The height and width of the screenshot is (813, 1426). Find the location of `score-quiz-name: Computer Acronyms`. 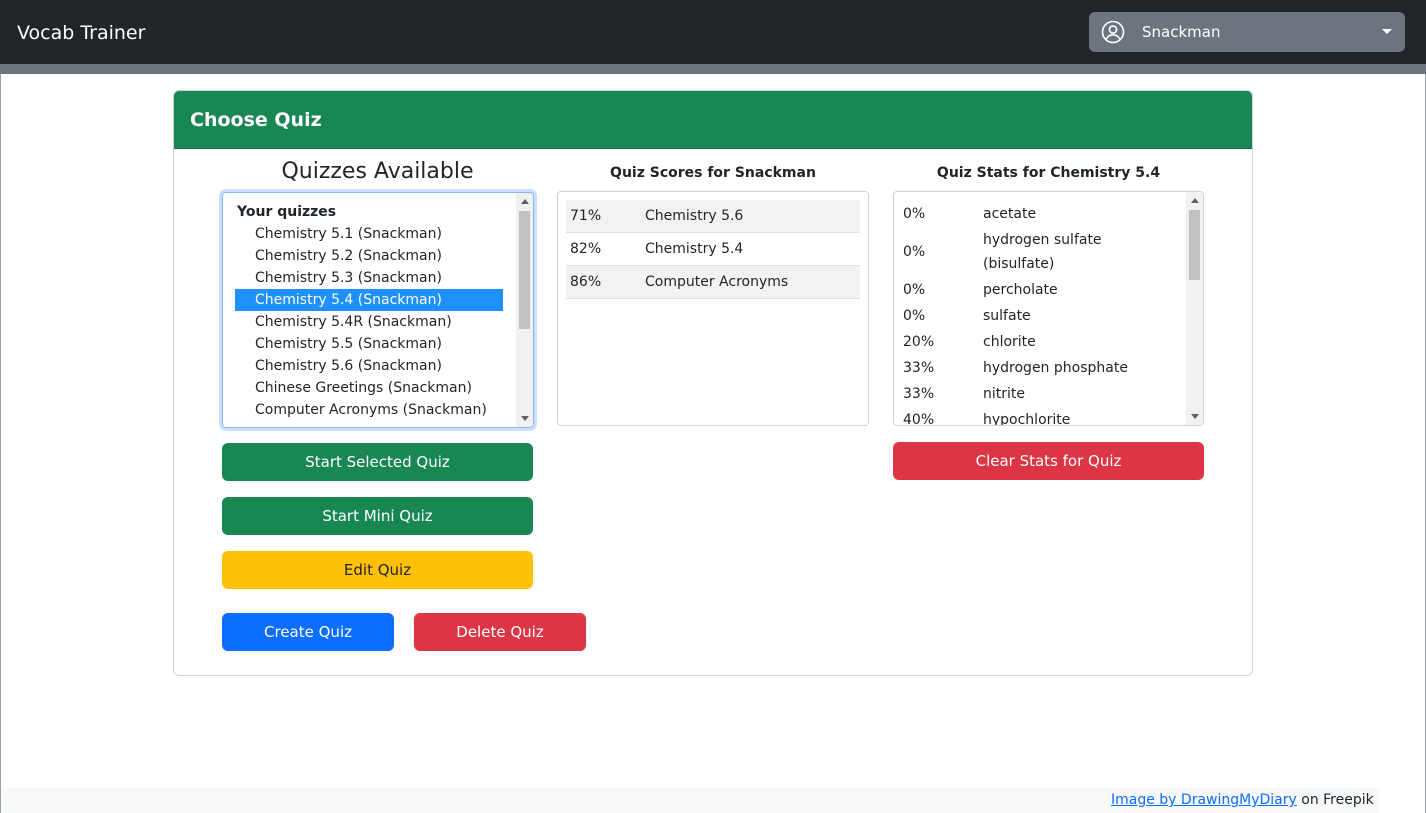

score-quiz-name: Computer Acronyms is located at coordinates (717, 282).